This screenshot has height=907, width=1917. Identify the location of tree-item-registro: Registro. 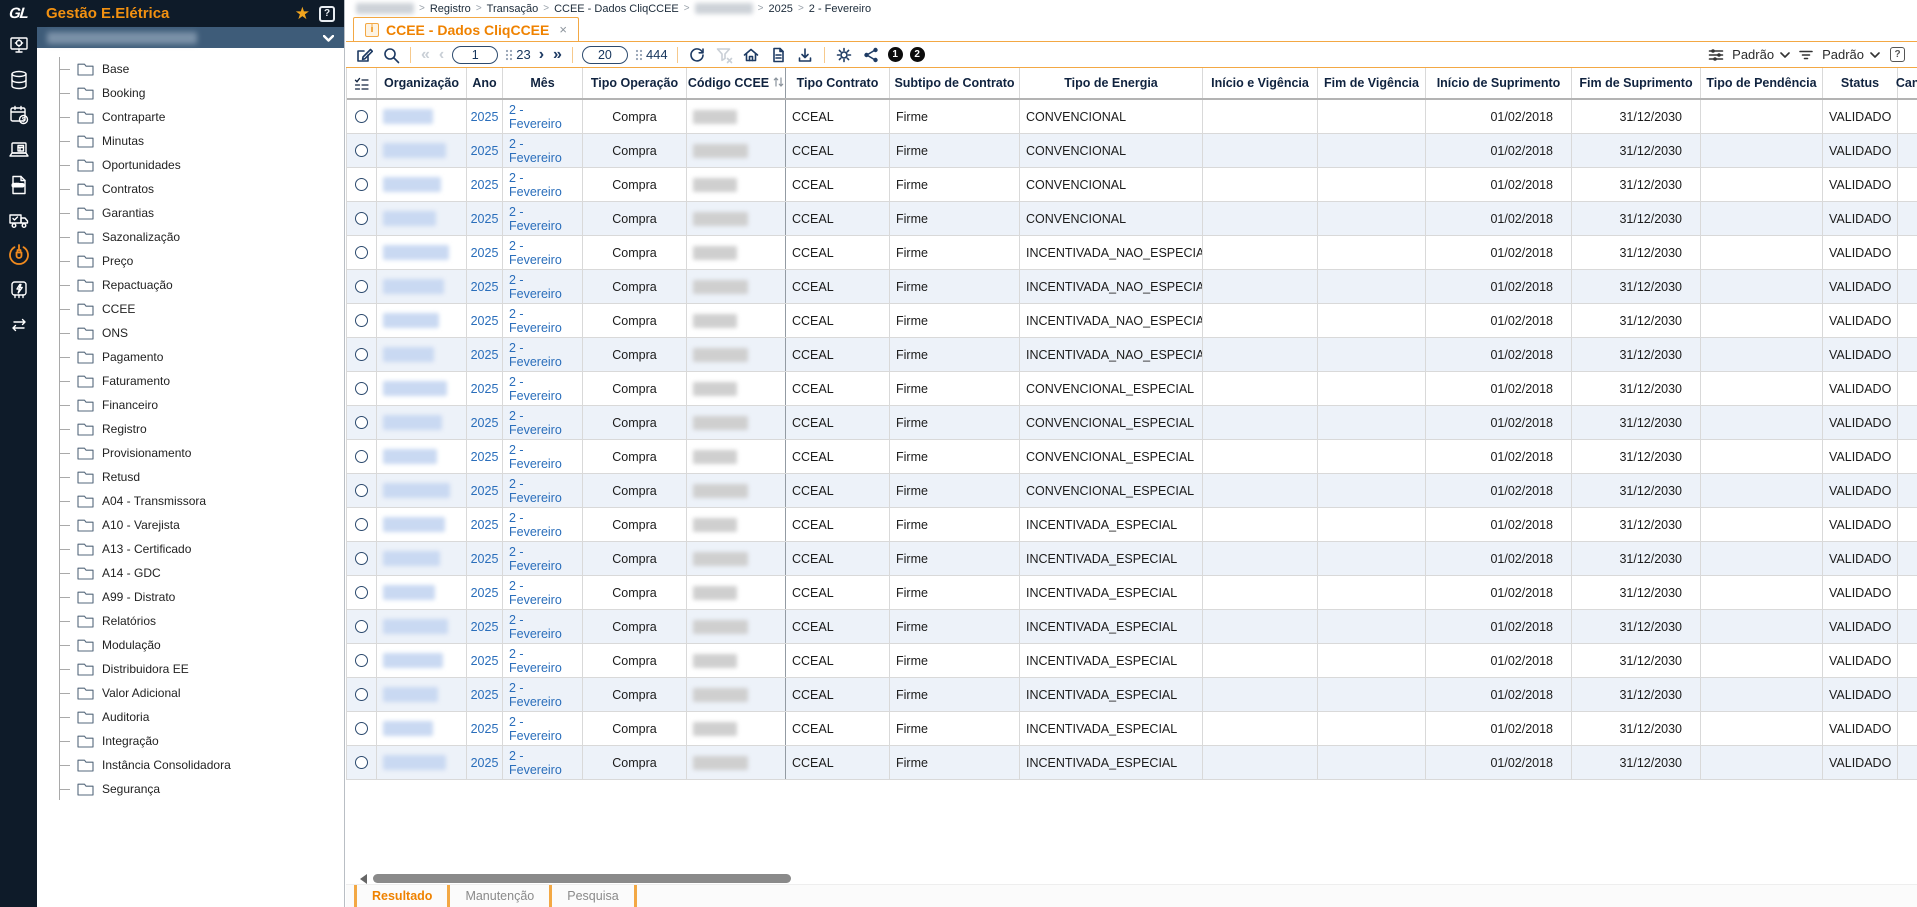
(190, 429).